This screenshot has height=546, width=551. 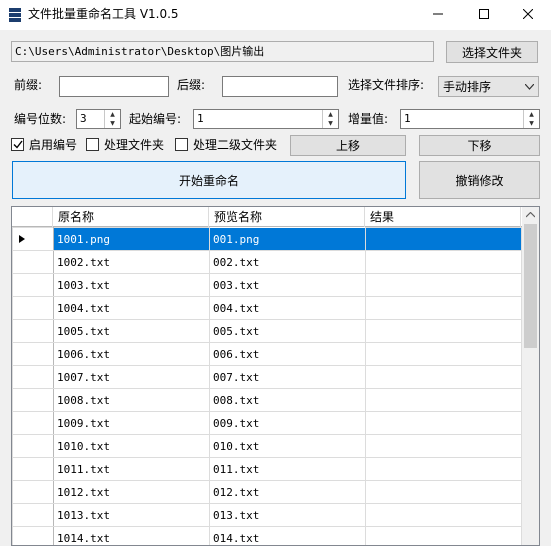 What do you see at coordinates (287, 469) in the screenshot?
I see `cell-preview: 011.txt` at bounding box center [287, 469].